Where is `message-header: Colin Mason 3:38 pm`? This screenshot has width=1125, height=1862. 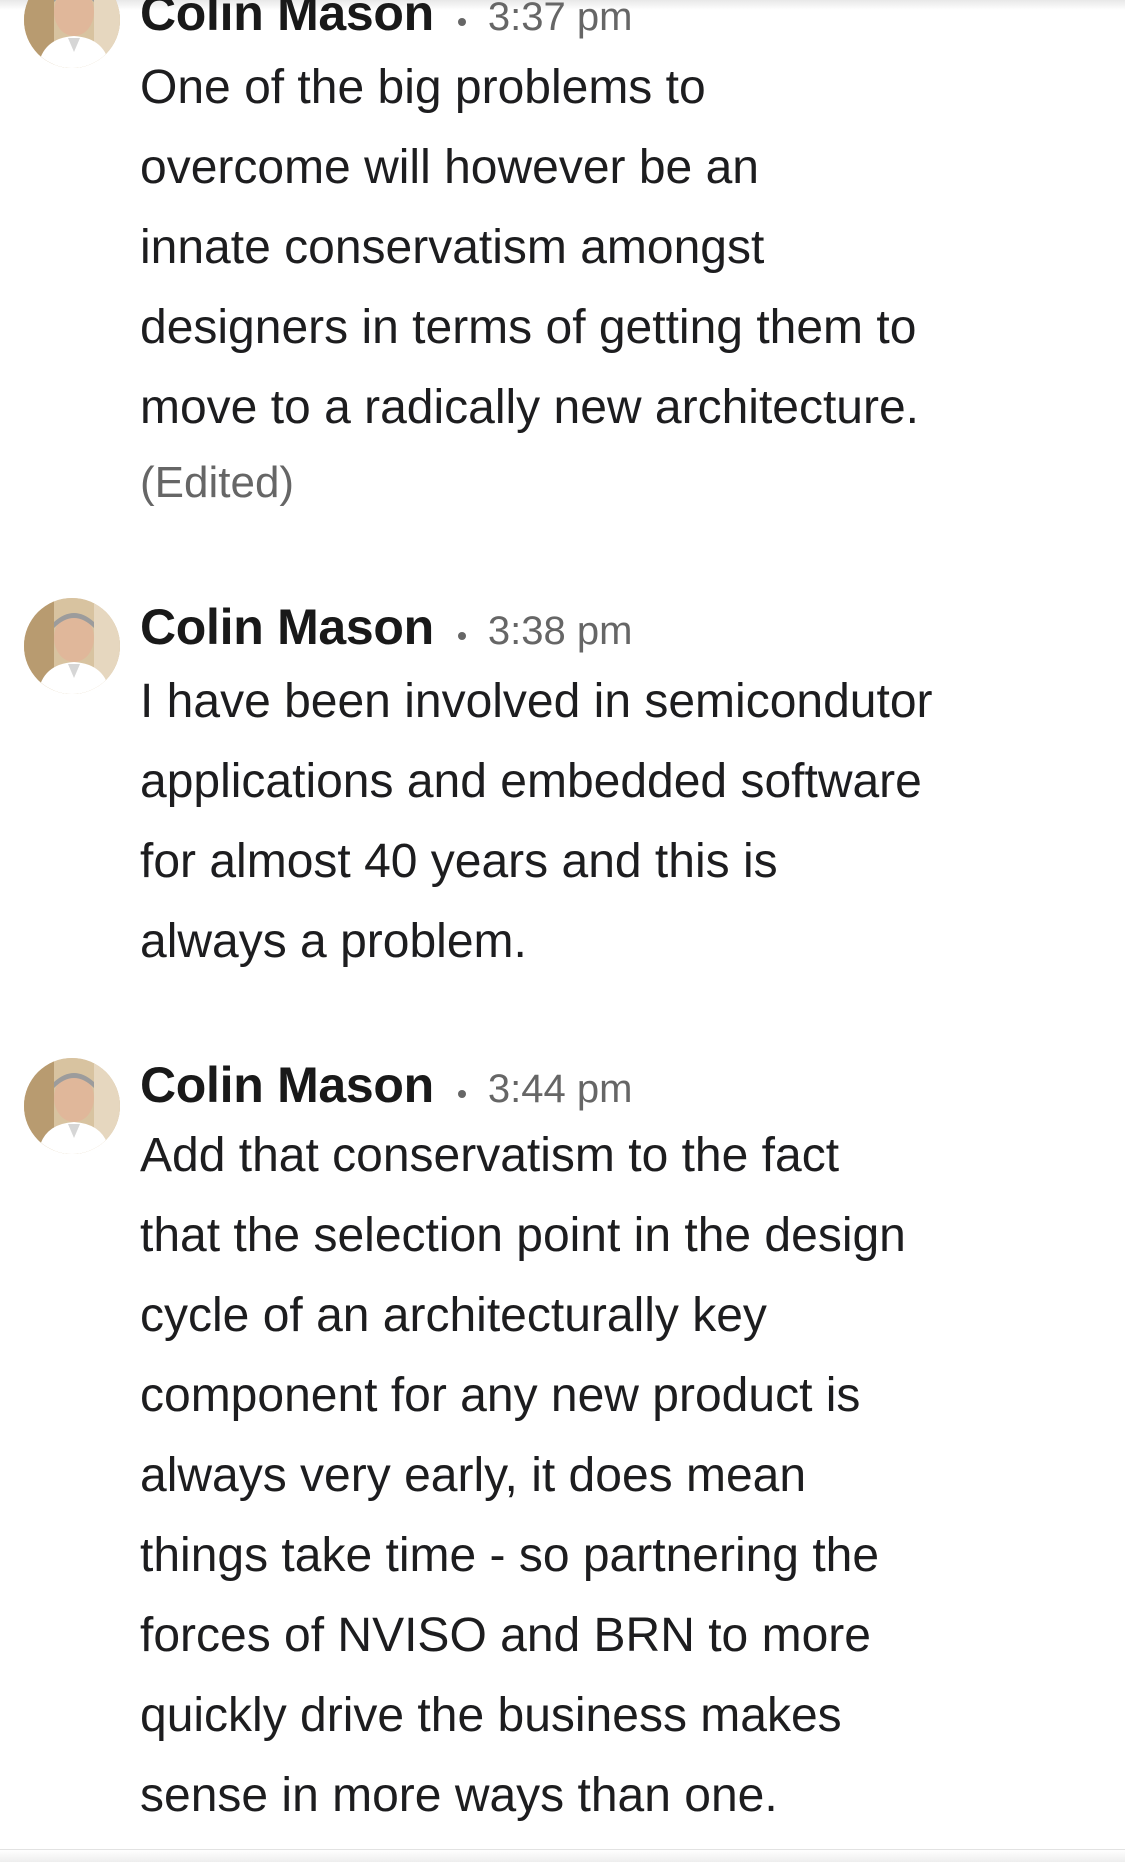
message-header: Colin Mason 3:38 pm is located at coordinates (386, 628).